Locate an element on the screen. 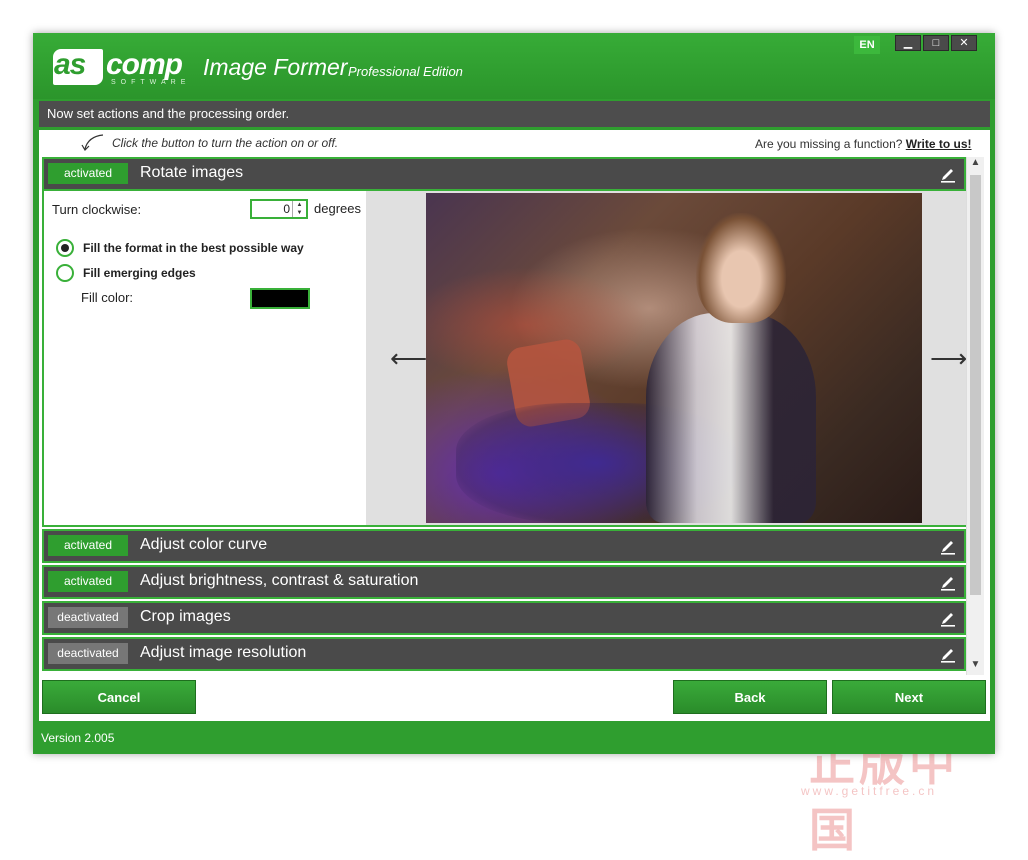 Image resolution: width=1028 pixels, height=860 pixels. next-image-arrow: ⟶ is located at coordinates (948, 358).